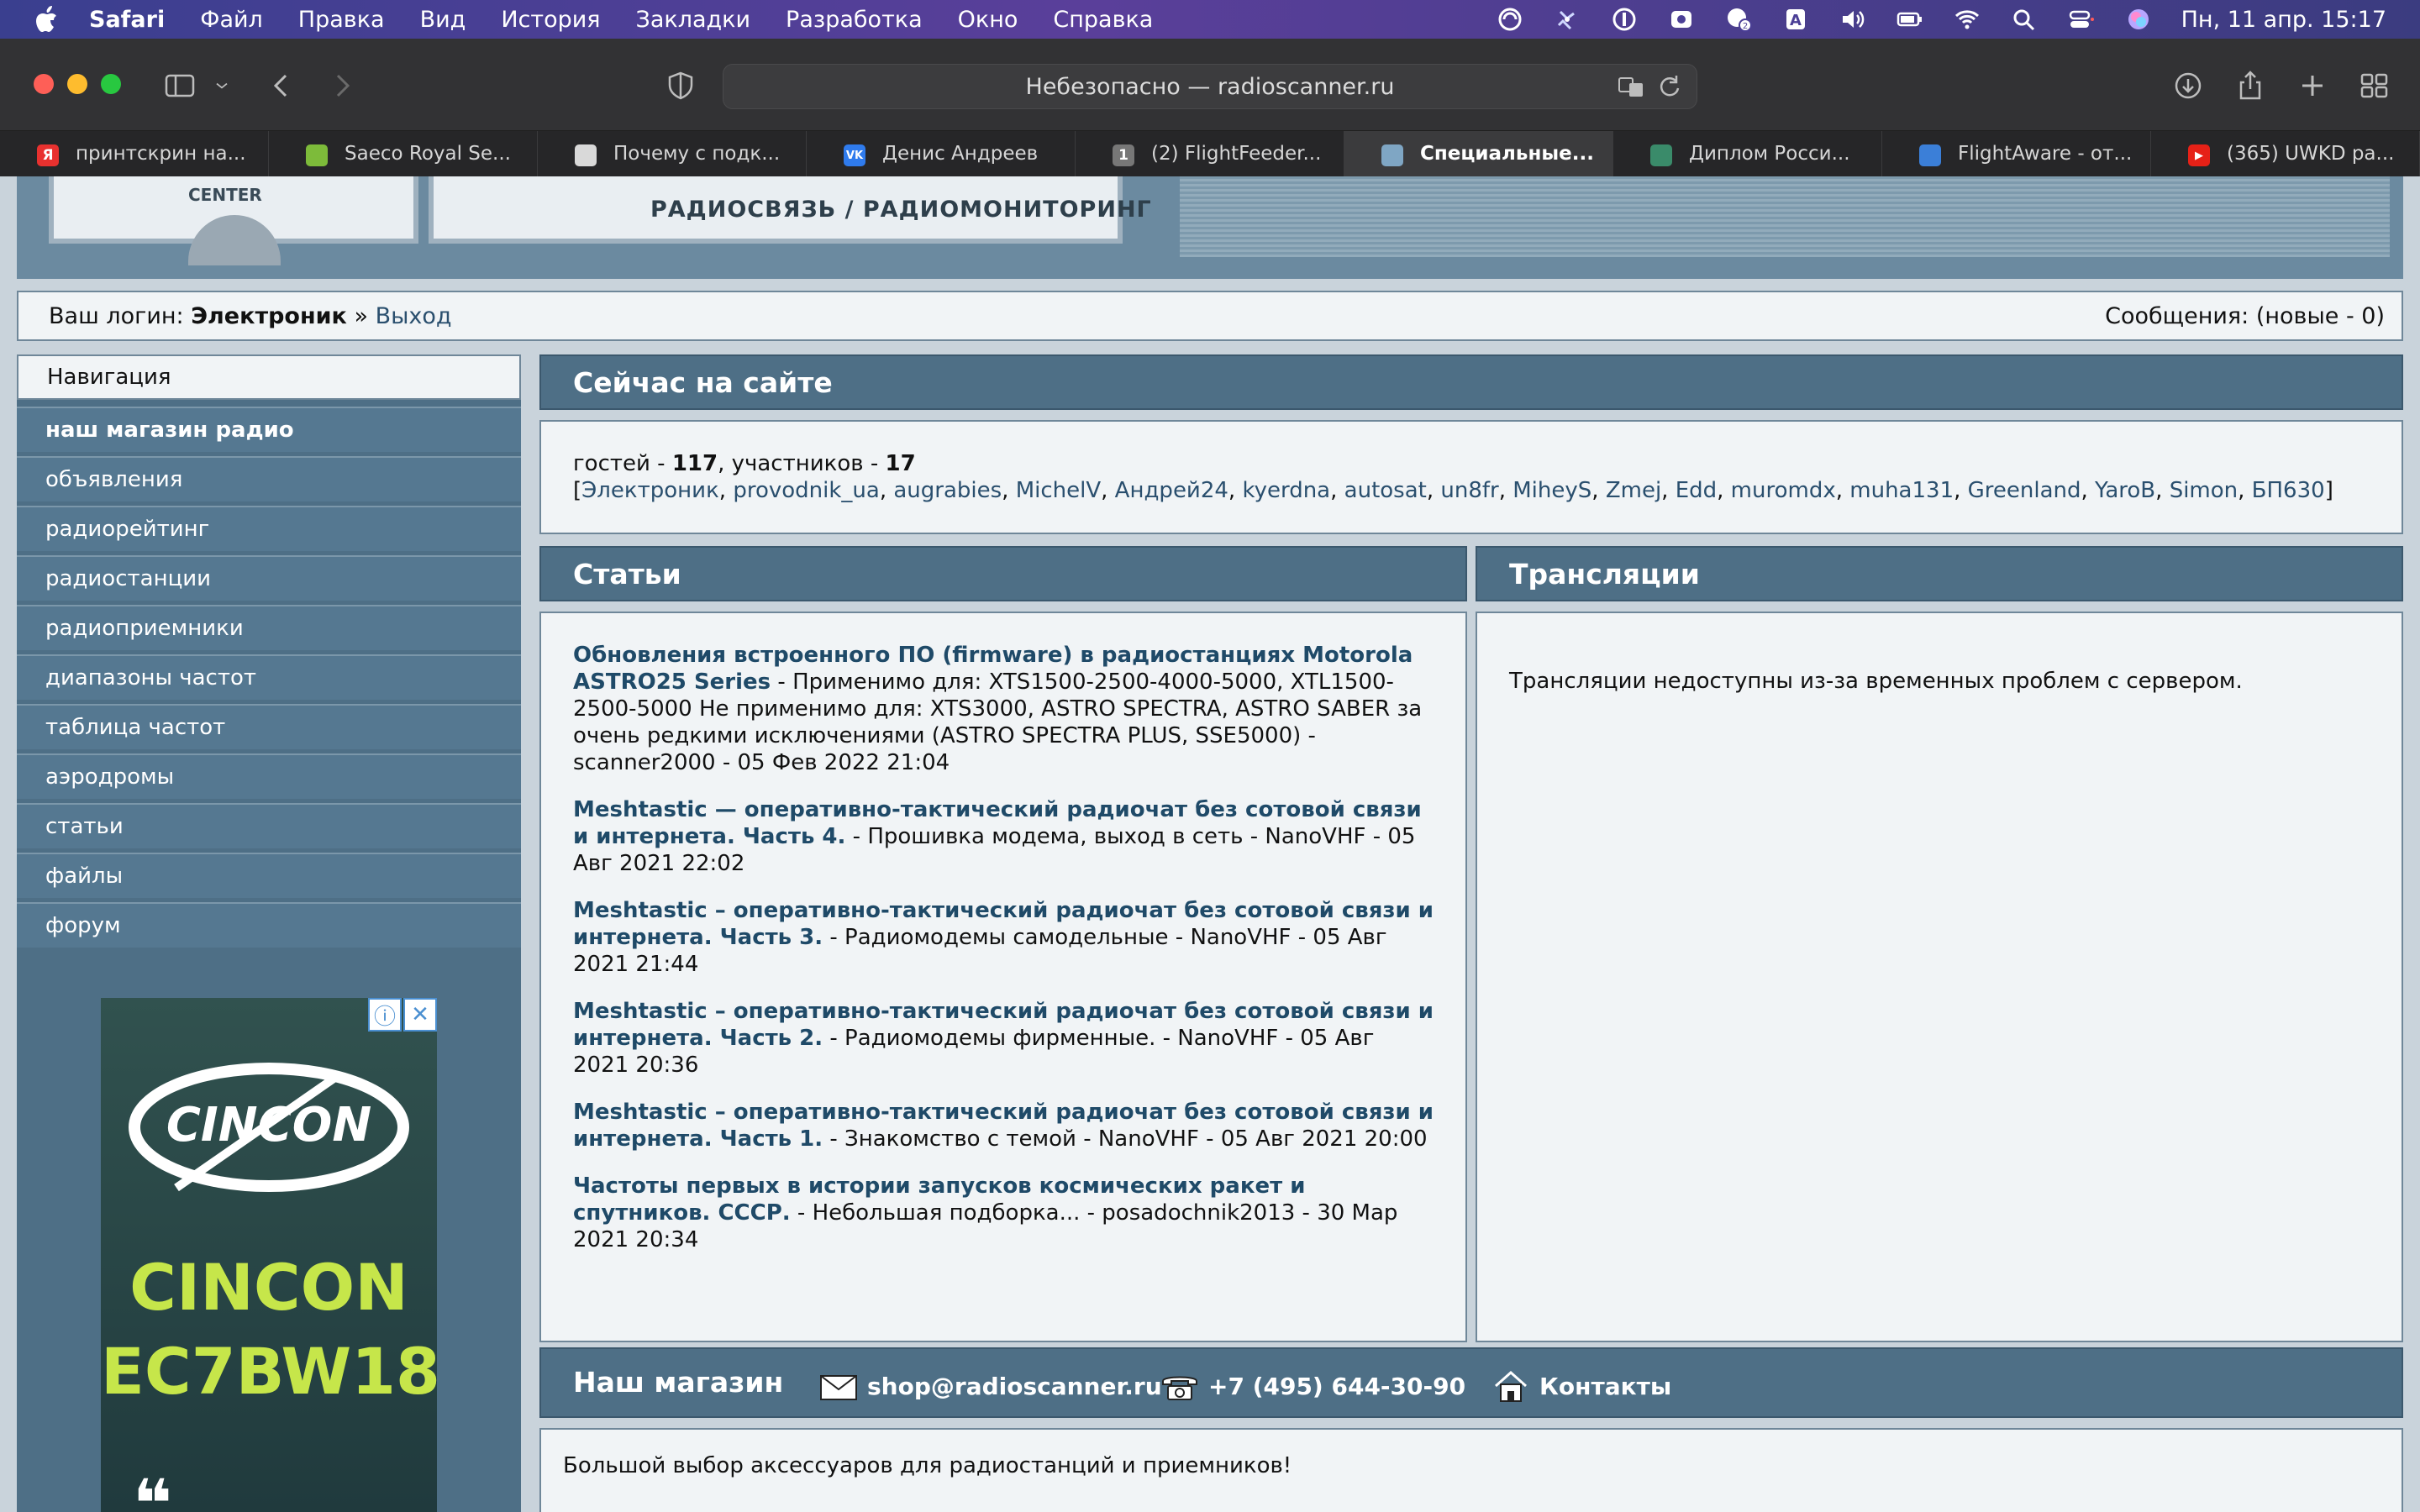 This screenshot has height=1512, width=2420. Describe the element at coordinates (269, 1371) in the screenshot. I see `ad-model-text: EC7BW18` at that location.